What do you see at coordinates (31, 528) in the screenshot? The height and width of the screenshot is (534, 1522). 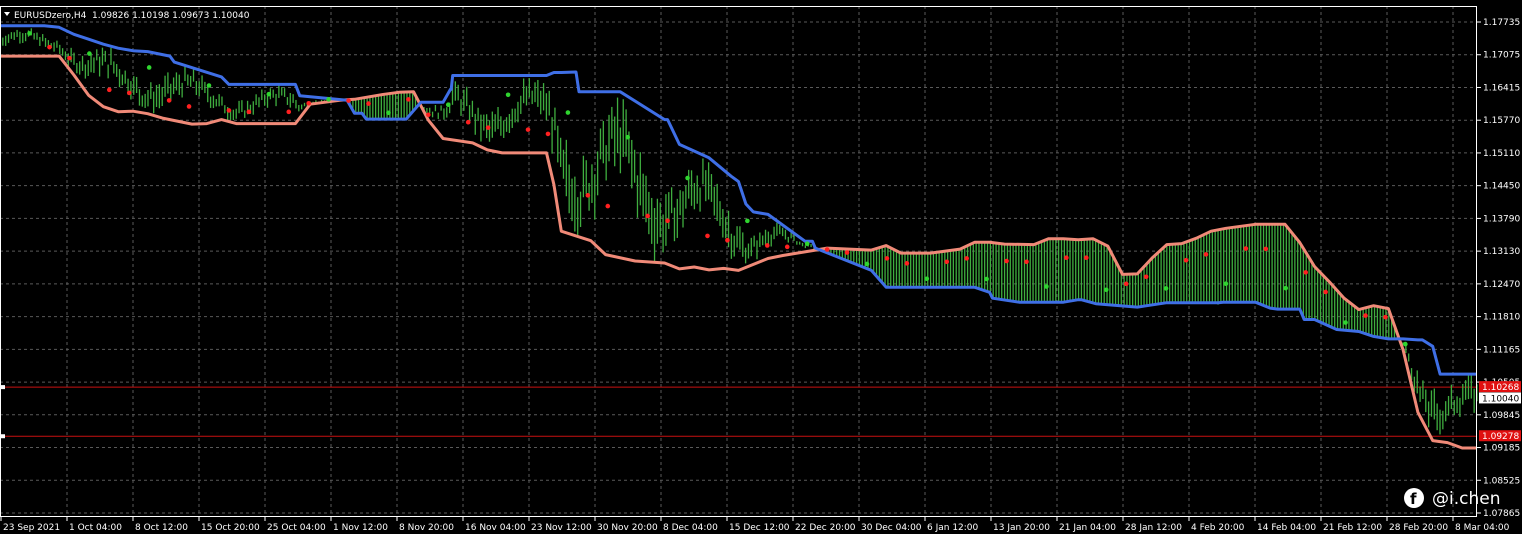 I see `time-tick-label: 23 Sep 2021` at bounding box center [31, 528].